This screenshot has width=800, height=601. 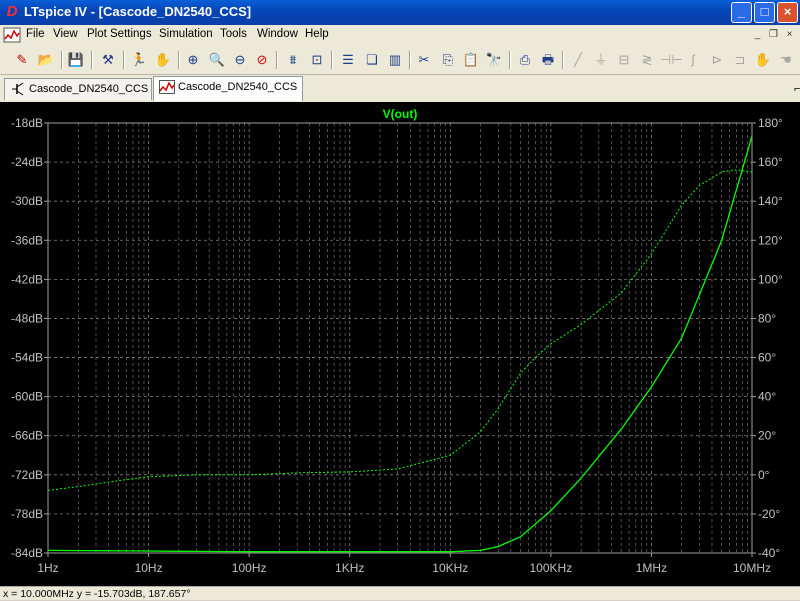 I want to click on ltspice-logo-icon: D, so click(x=12, y=11).